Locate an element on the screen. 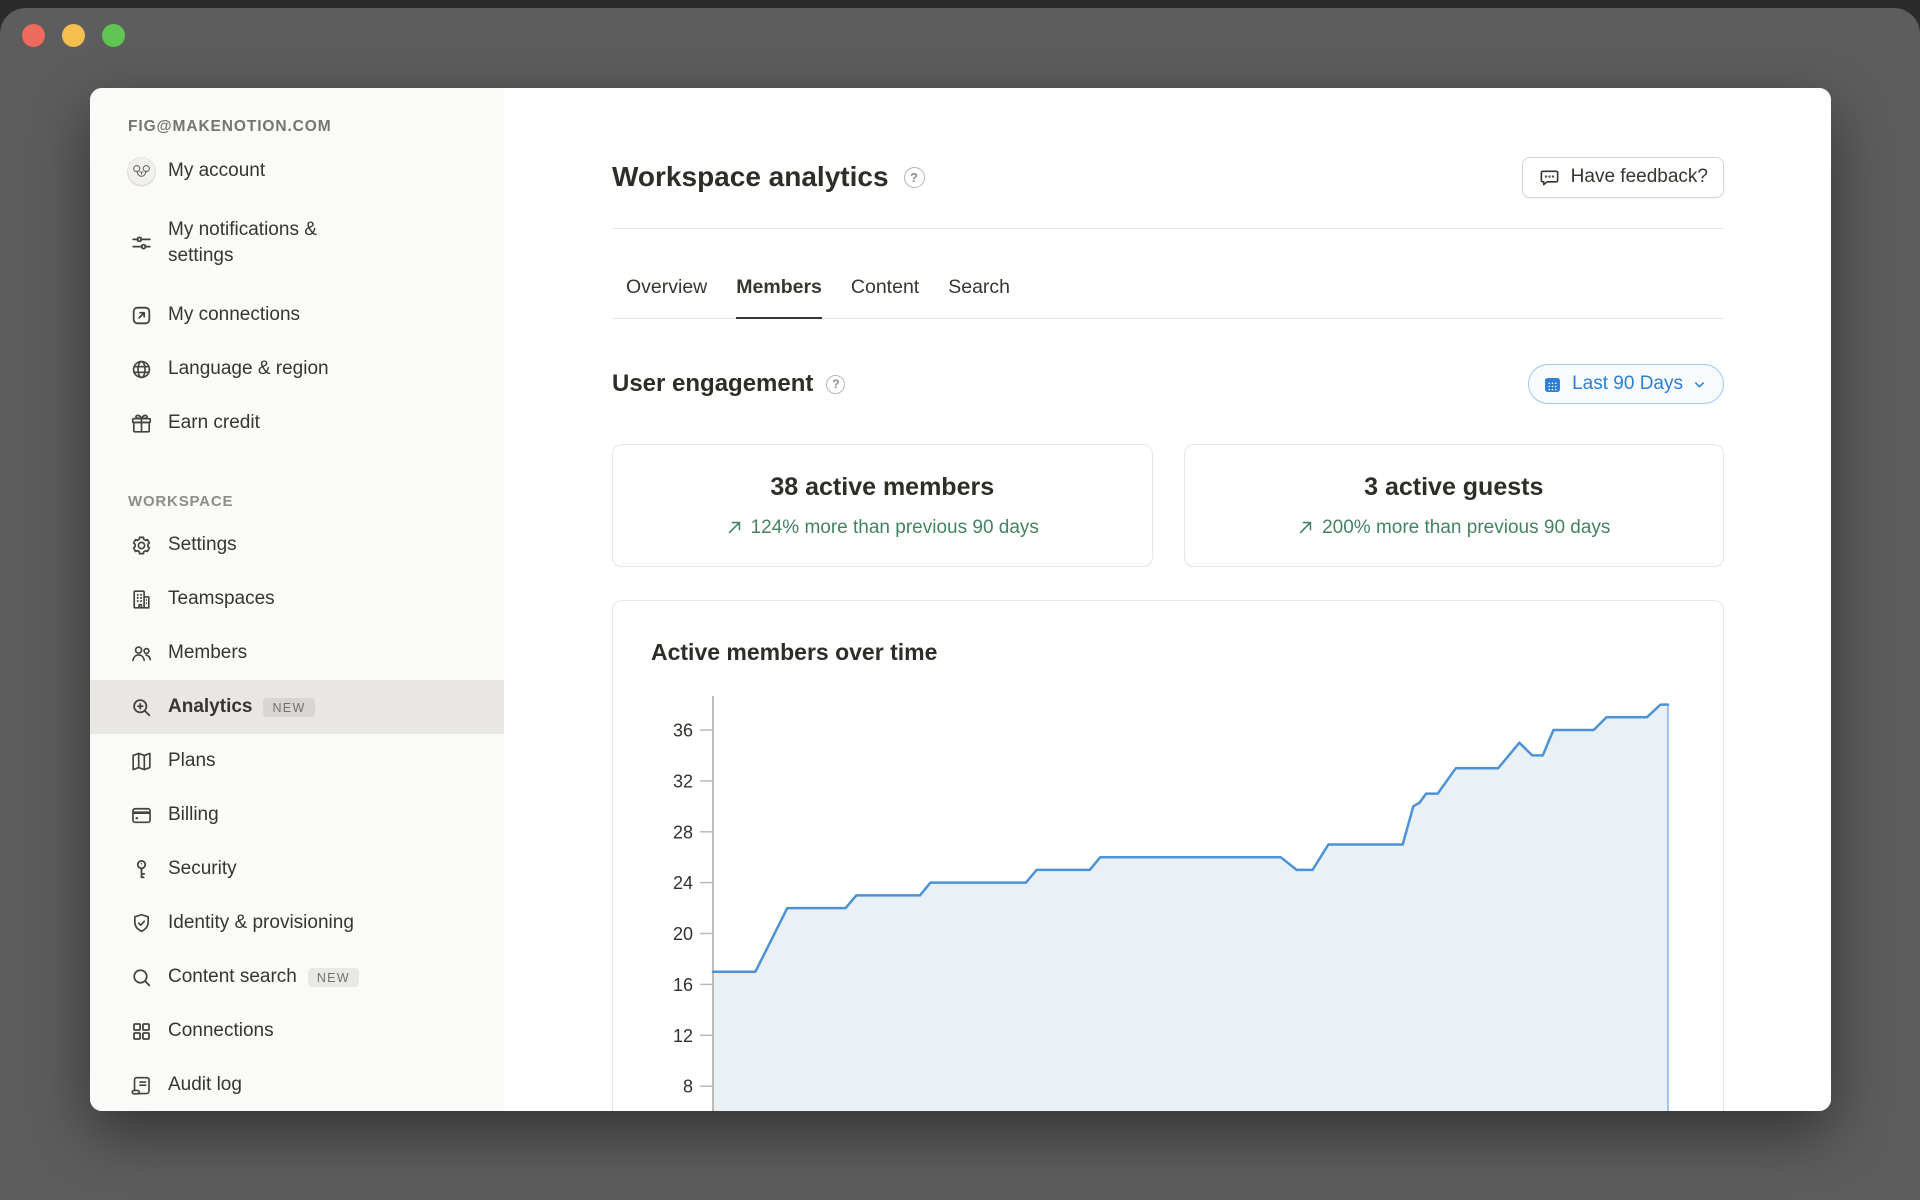  sidebar-item-label: Earn credit is located at coordinates (214, 423).